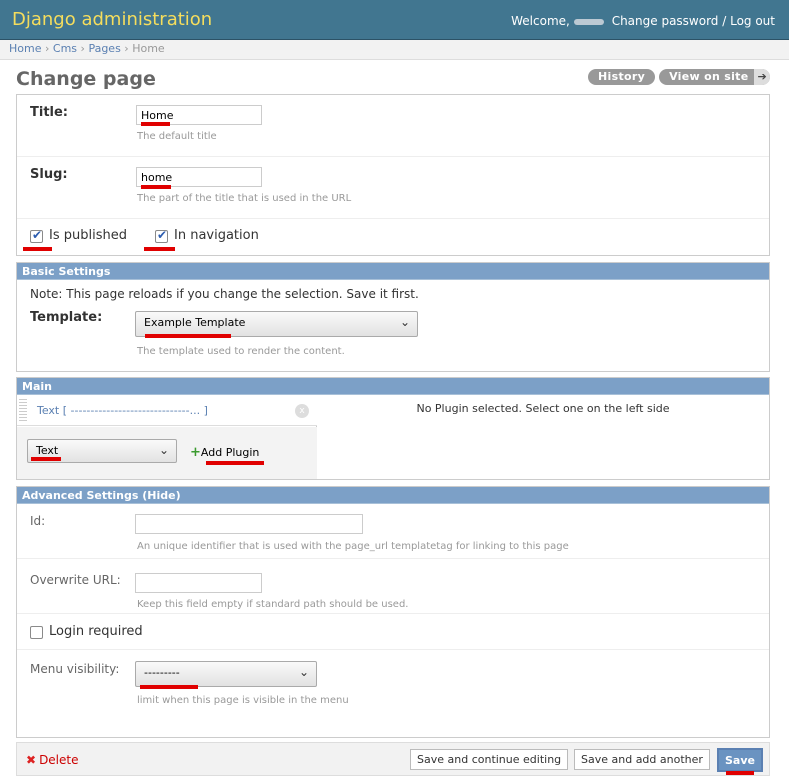 This screenshot has height=780, width=789. Describe the element at coordinates (86, 79) in the screenshot. I see `page-title: Change page` at that location.